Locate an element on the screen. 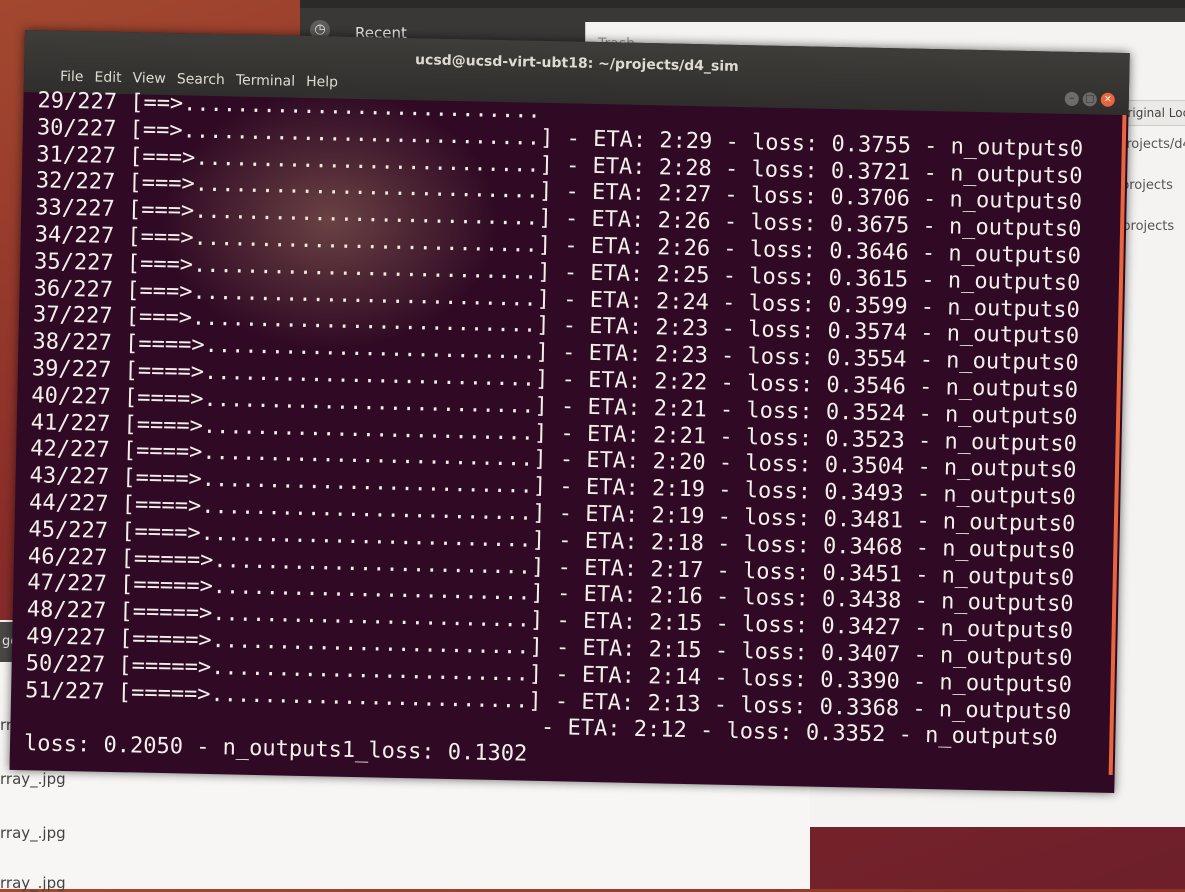 The image size is (1185, 892). trash-location-cell: projects is located at coordinates (1147, 185).